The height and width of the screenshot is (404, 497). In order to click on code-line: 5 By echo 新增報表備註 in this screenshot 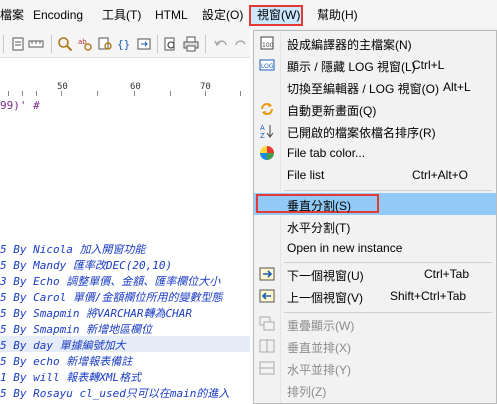, I will do `click(66, 361)`.